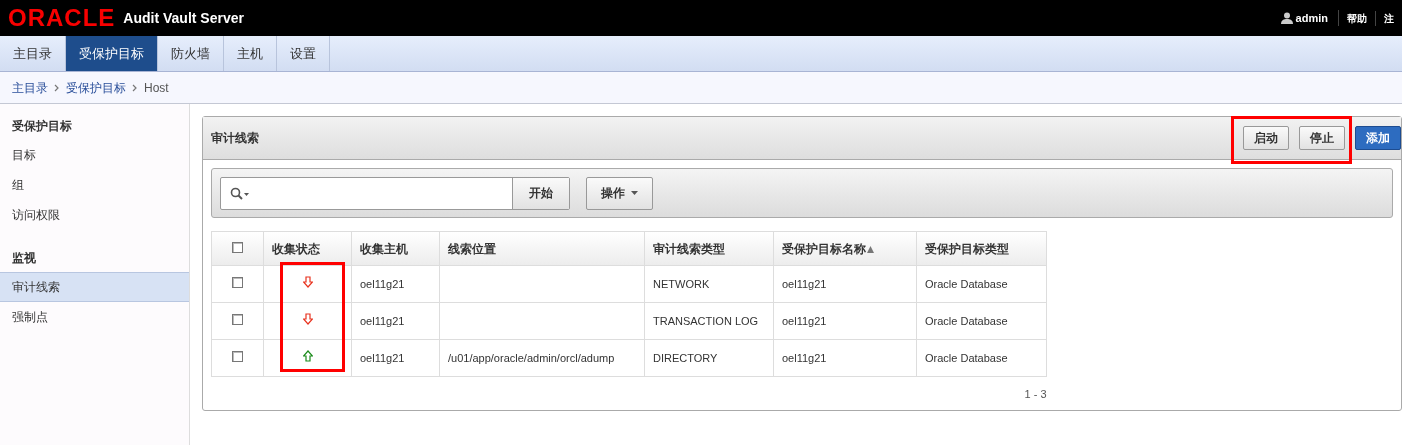 Image resolution: width=1402 pixels, height=445 pixels. Describe the element at coordinates (1385, 18) in the screenshot. I see `header-link: 注` at that location.